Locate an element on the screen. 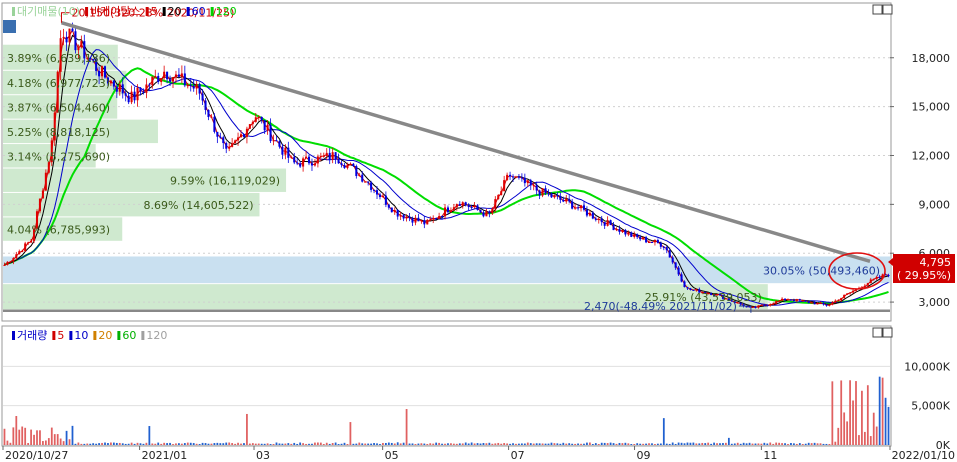  x-tick-label: 07 is located at coordinates (518, 455).